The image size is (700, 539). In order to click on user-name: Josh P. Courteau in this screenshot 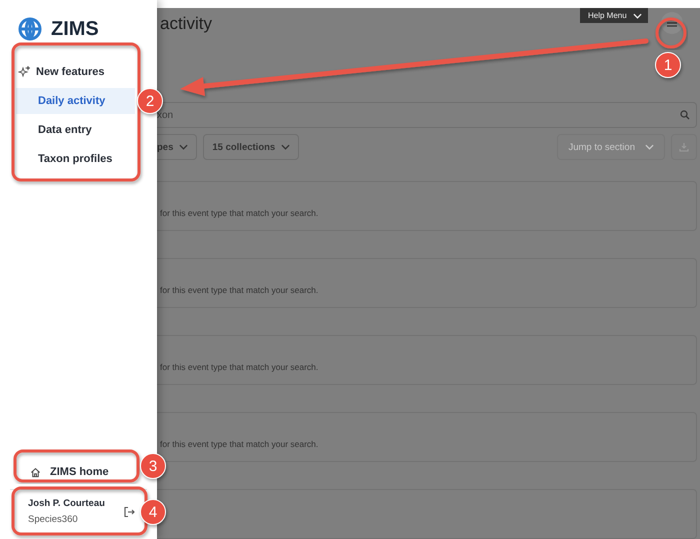, I will do `click(67, 503)`.